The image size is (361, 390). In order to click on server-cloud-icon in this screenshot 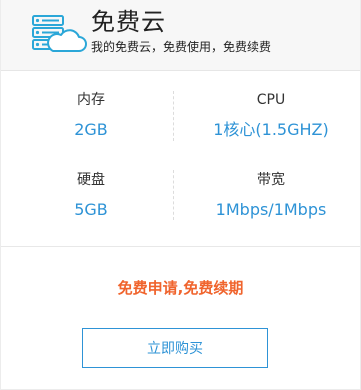, I will do `click(59, 34)`.